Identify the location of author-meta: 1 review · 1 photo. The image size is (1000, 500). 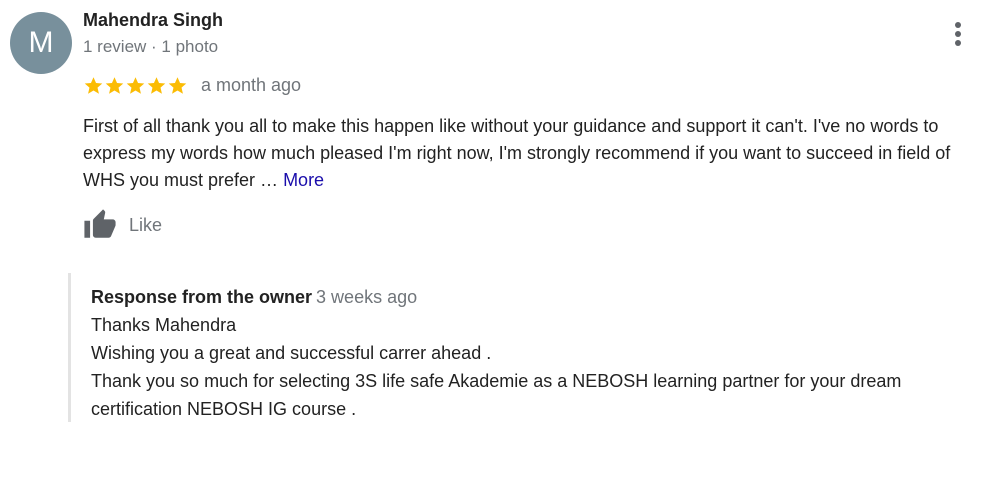
(151, 46).